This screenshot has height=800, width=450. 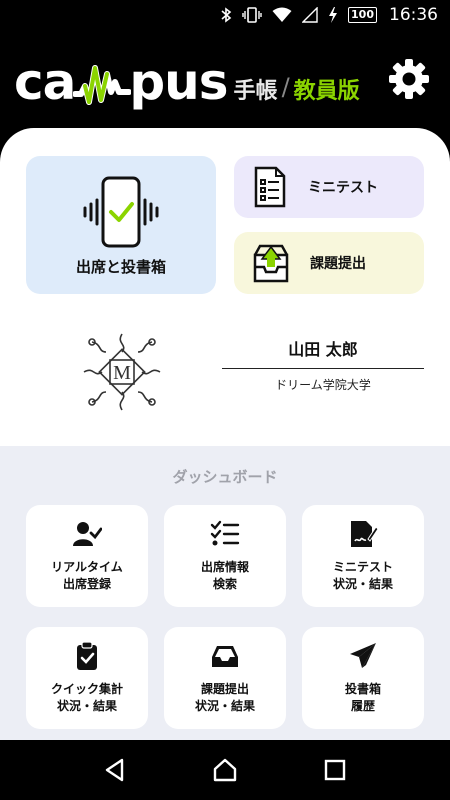 What do you see at coordinates (362, 15) in the screenshot?
I see `battery-level: 100` at bounding box center [362, 15].